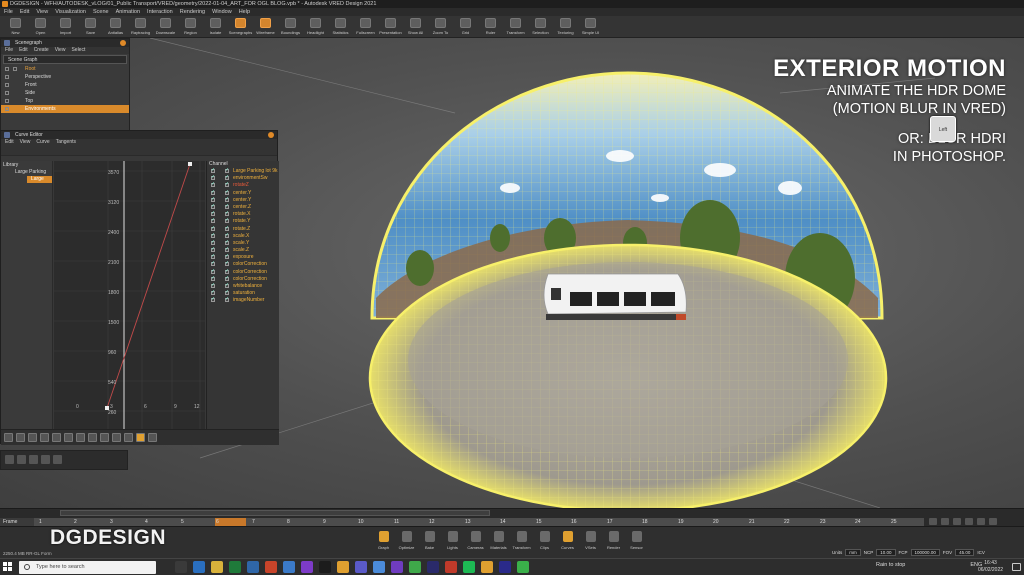 The image size is (1024, 575). I want to click on timeline-range-slider, so click(275, 513).